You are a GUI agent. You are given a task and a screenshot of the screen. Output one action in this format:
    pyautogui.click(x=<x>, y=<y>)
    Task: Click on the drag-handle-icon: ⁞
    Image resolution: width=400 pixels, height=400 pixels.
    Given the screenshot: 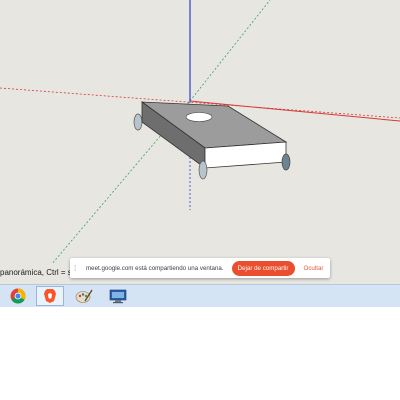 What is the action you would take?
    pyautogui.click(x=78, y=268)
    